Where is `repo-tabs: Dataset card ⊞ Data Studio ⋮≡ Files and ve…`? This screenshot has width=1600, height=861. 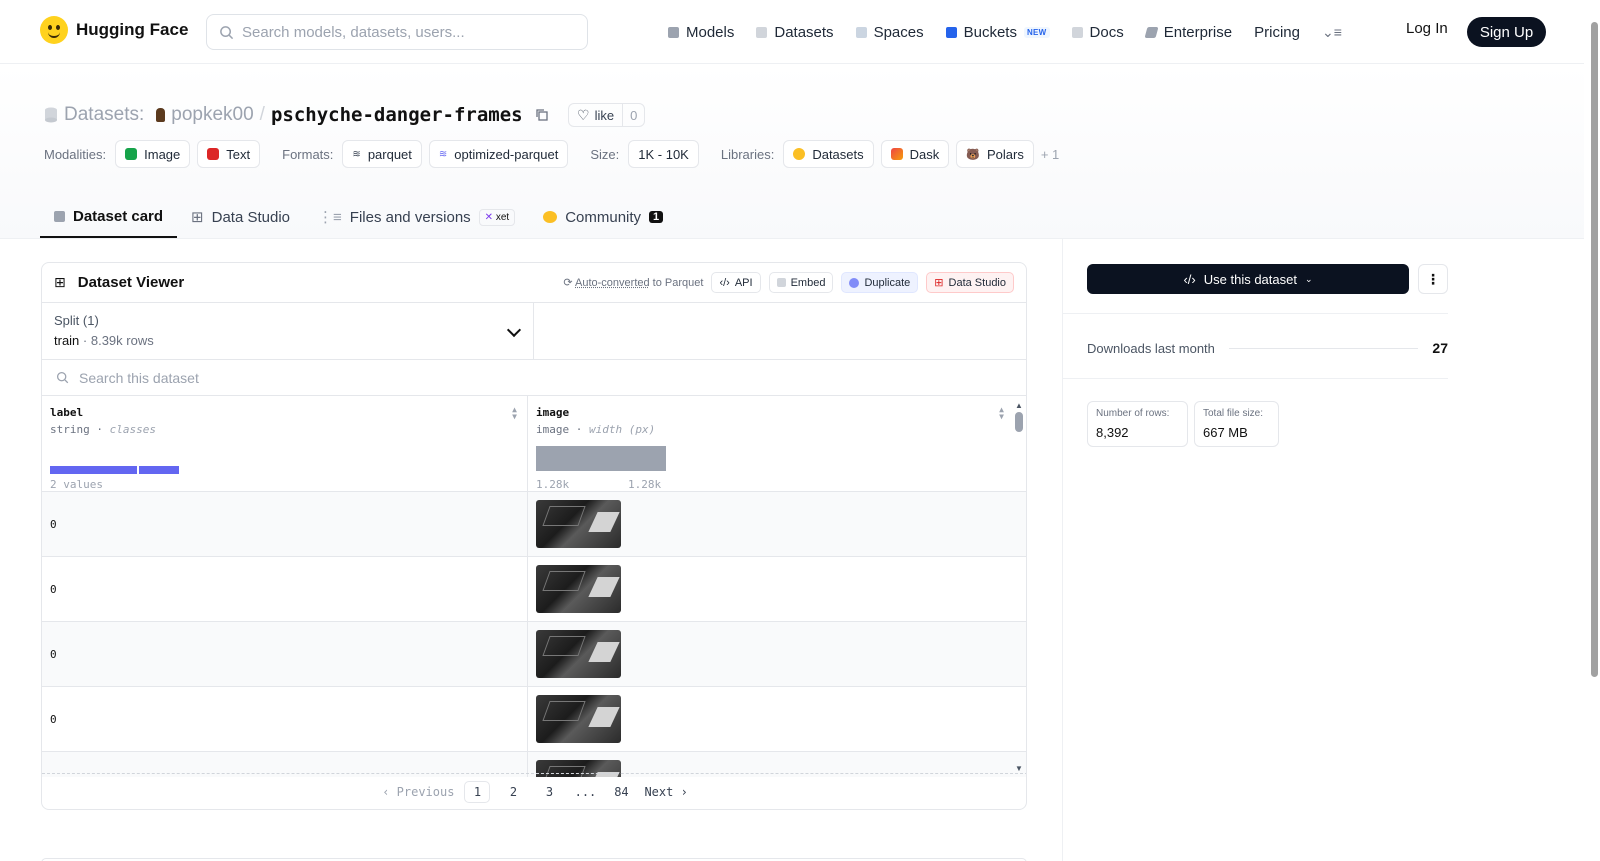
repo-tabs: Dataset card ⊞ Data Studio ⋮≡ Files and ve… is located at coordinates (358, 217).